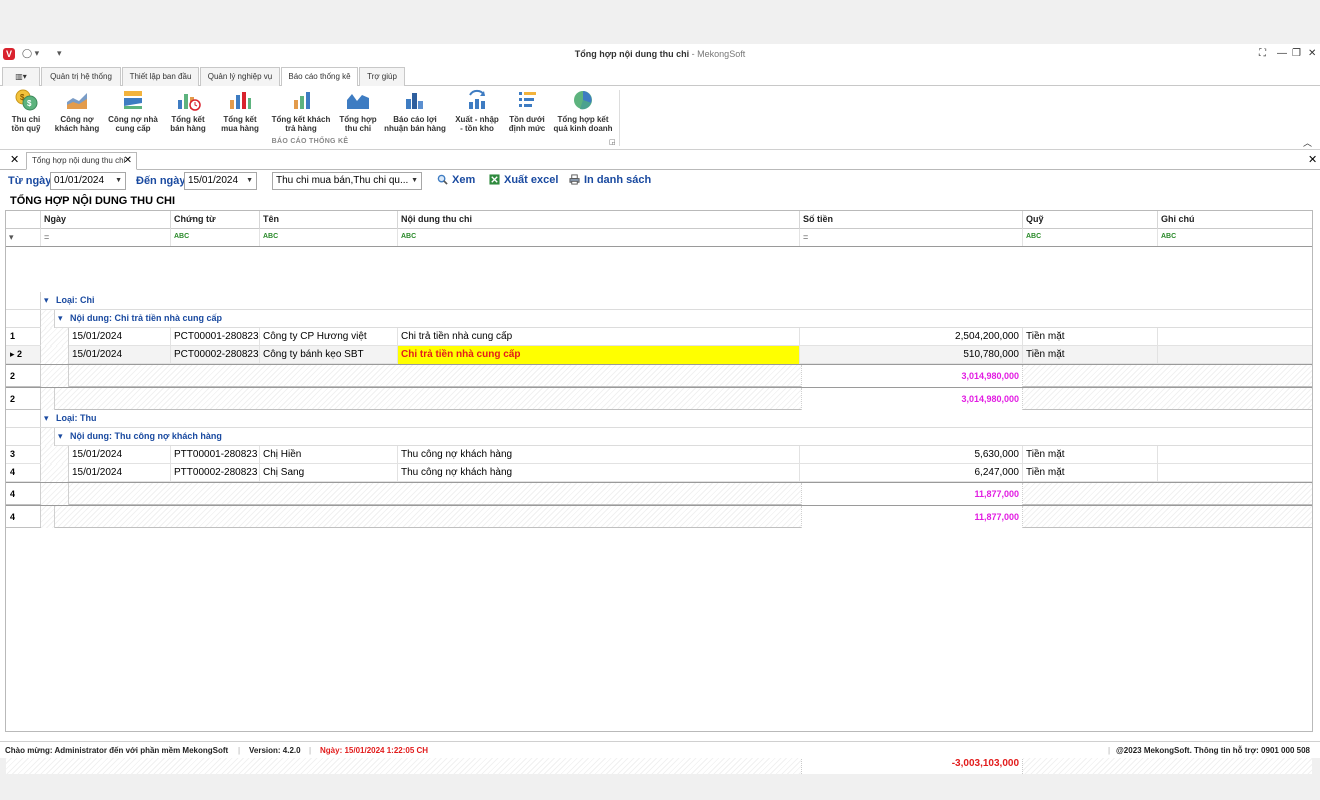 This screenshot has height=800, width=1320. What do you see at coordinates (659, 319) in the screenshot?
I see `group-row-content: ▾ Nội dung: Chi trả tiền nhà cung cấp` at bounding box center [659, 319].